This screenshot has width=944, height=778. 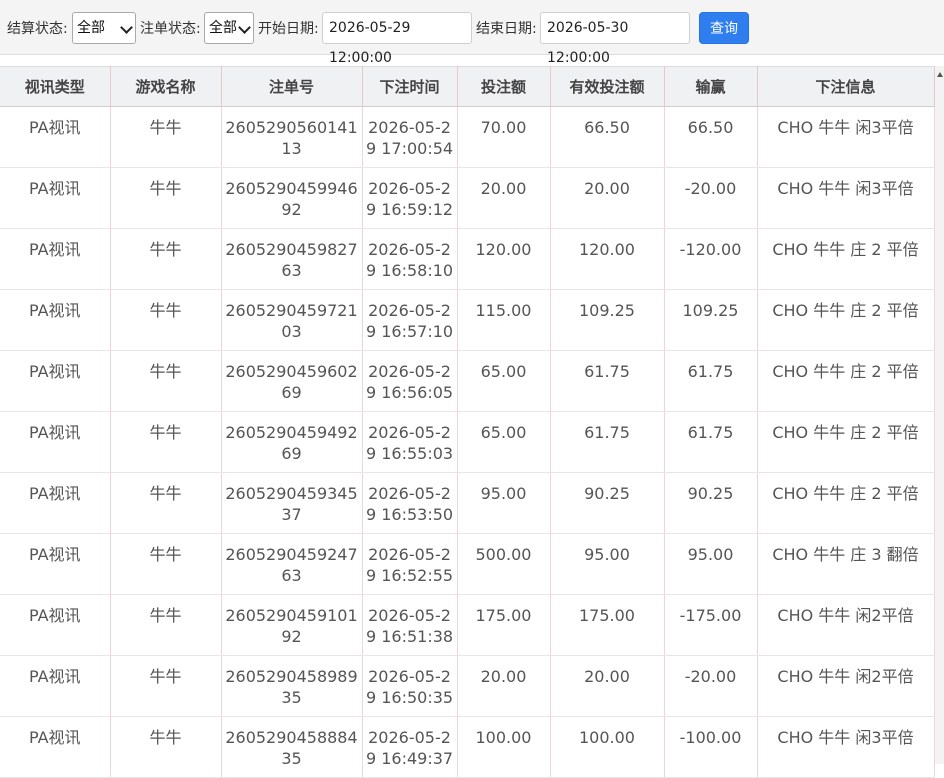 I want to click on cell-bet-id: 260529045934537, so click(x=292, y=503).